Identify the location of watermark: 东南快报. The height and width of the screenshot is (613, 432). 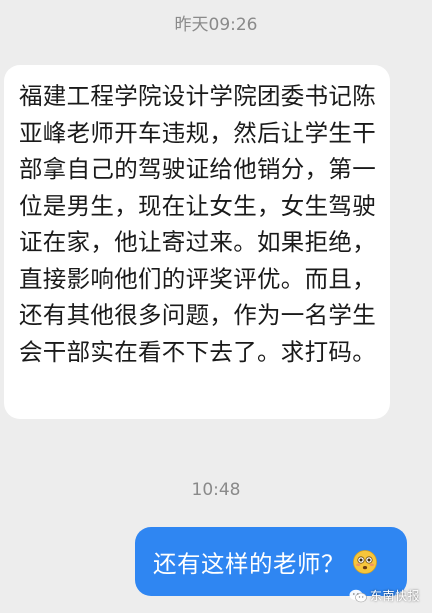
(384, 595).